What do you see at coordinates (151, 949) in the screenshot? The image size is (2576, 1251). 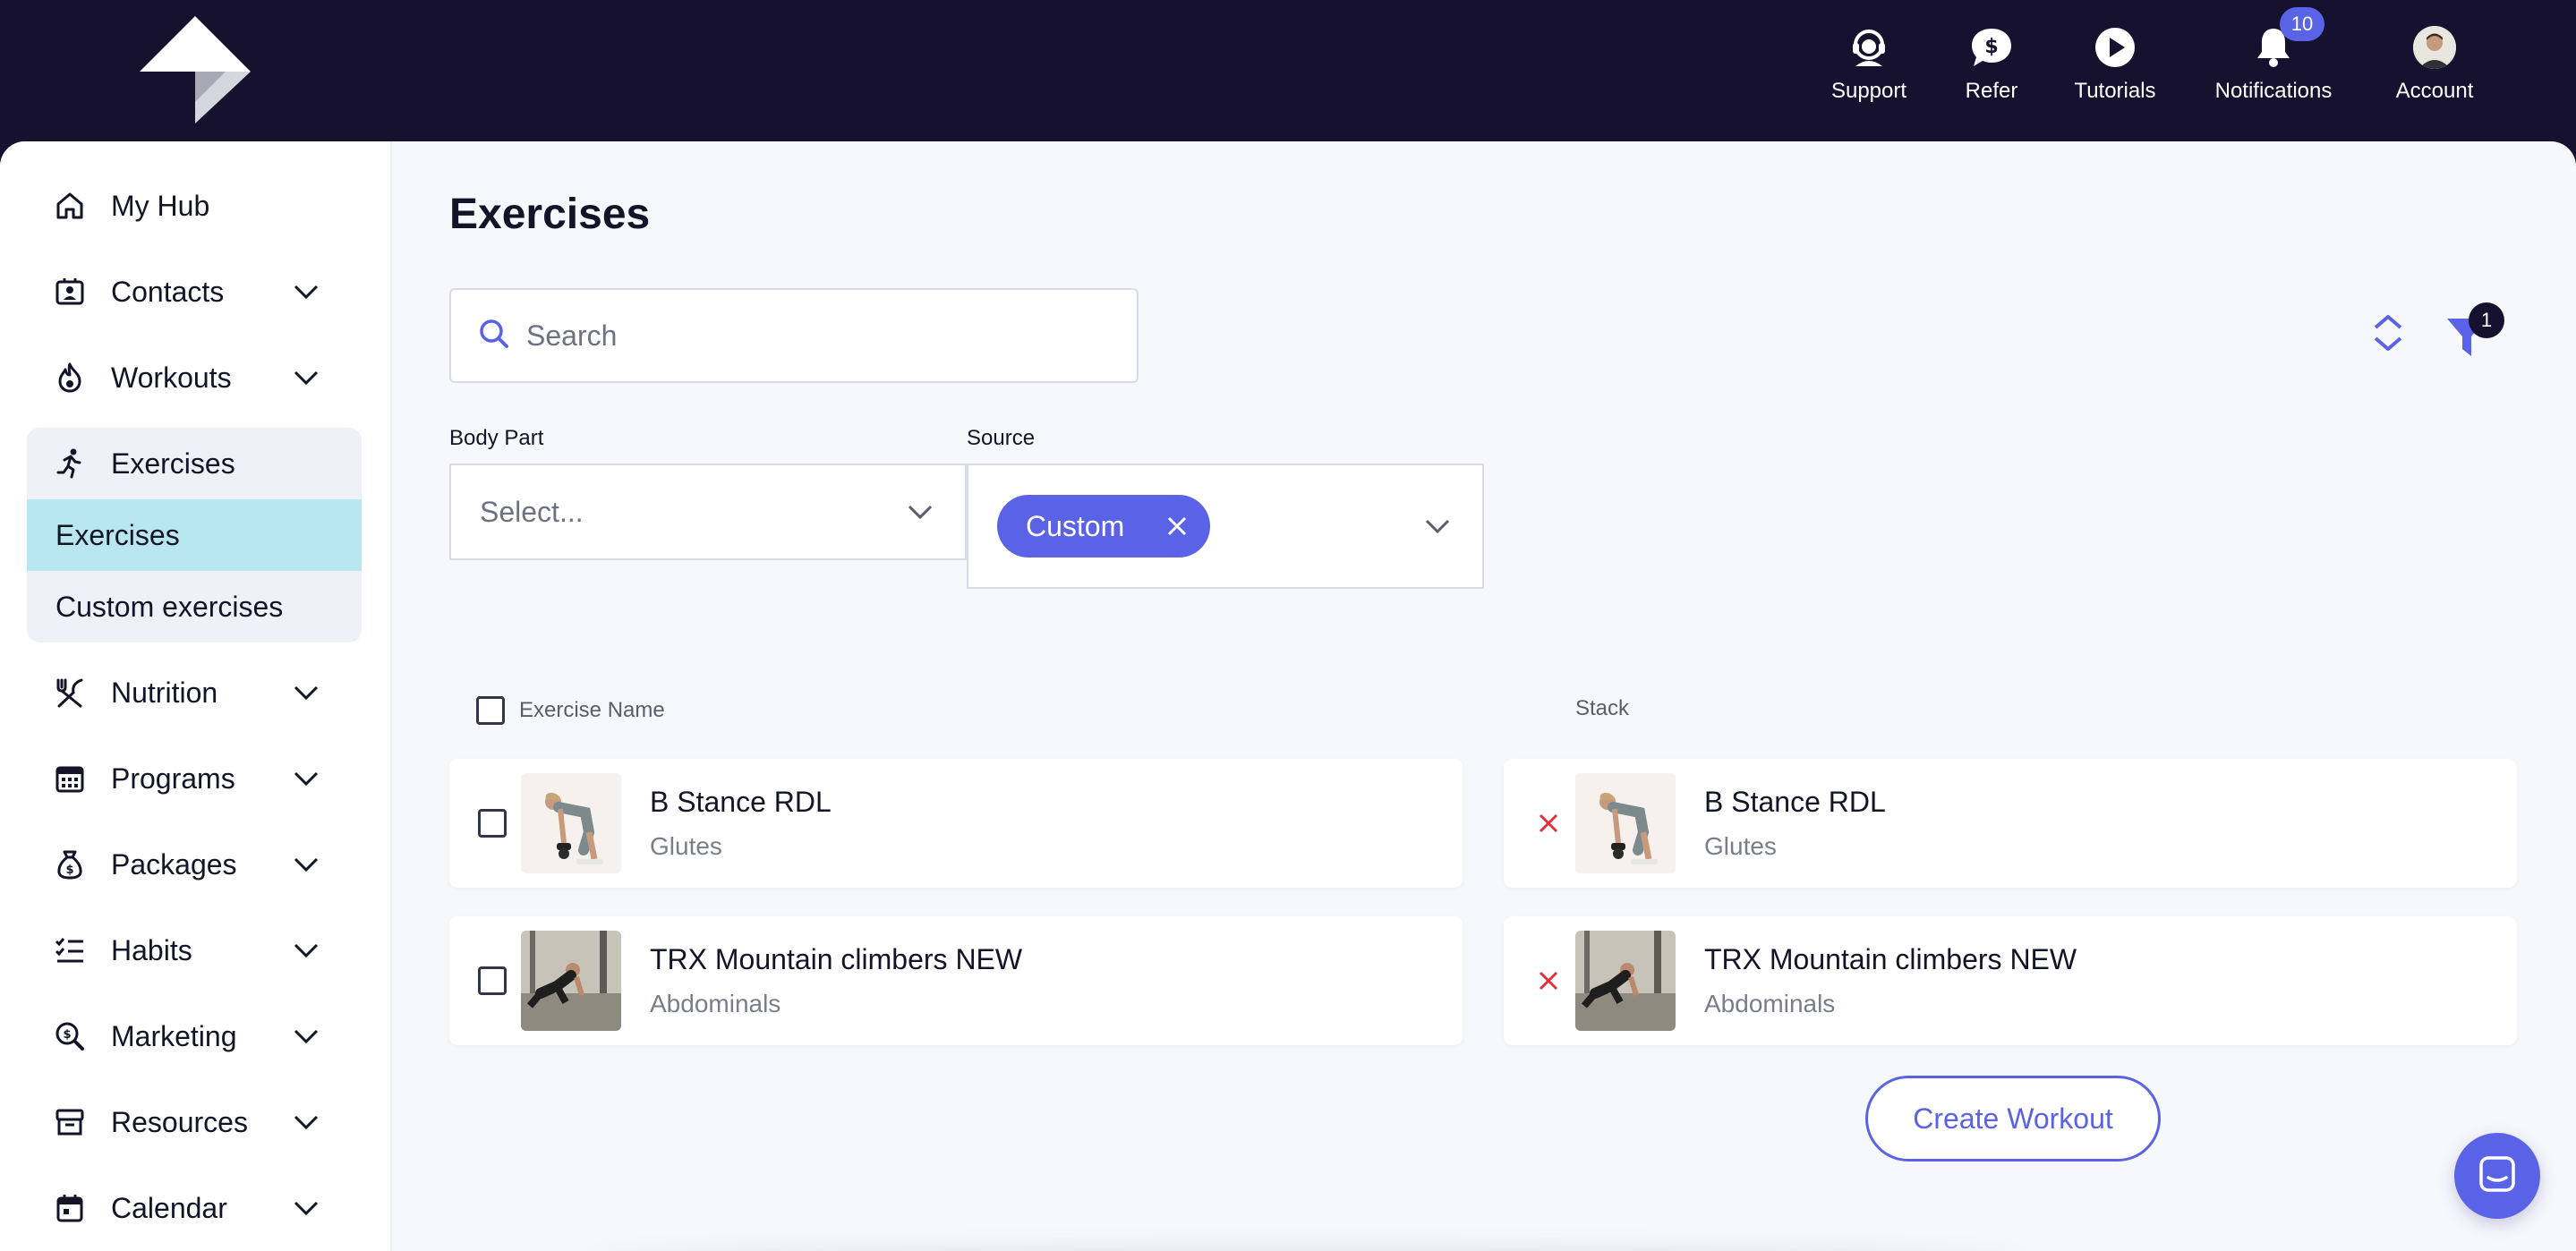 I see `sidebar-item-label: Habits` at bounding box center [151, 949].